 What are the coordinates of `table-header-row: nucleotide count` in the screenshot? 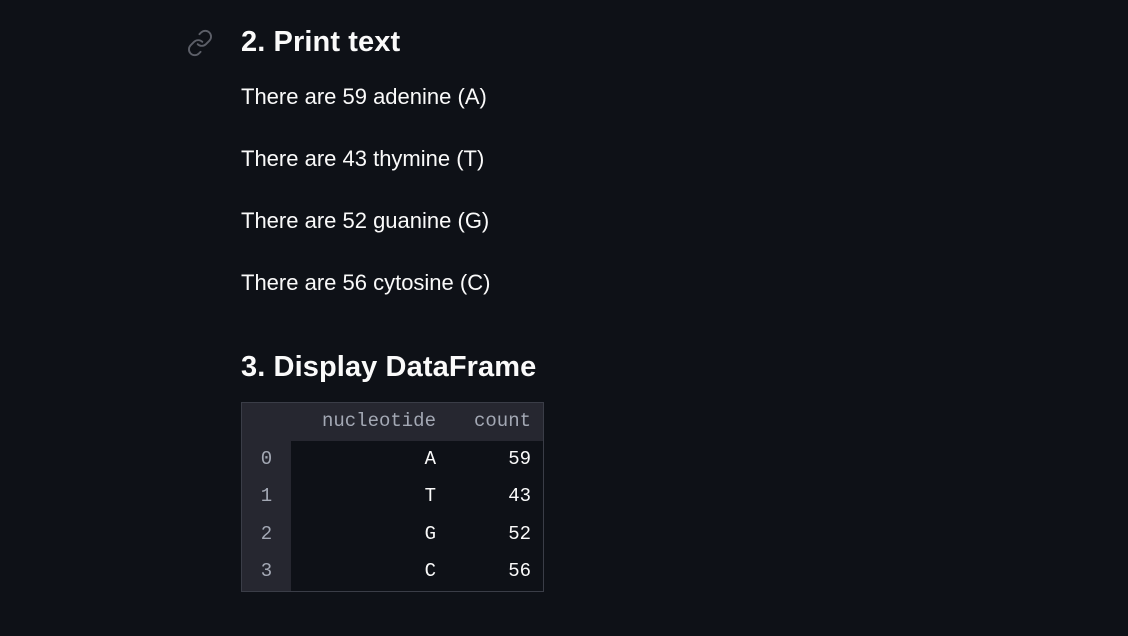 It's located at (392, 422).